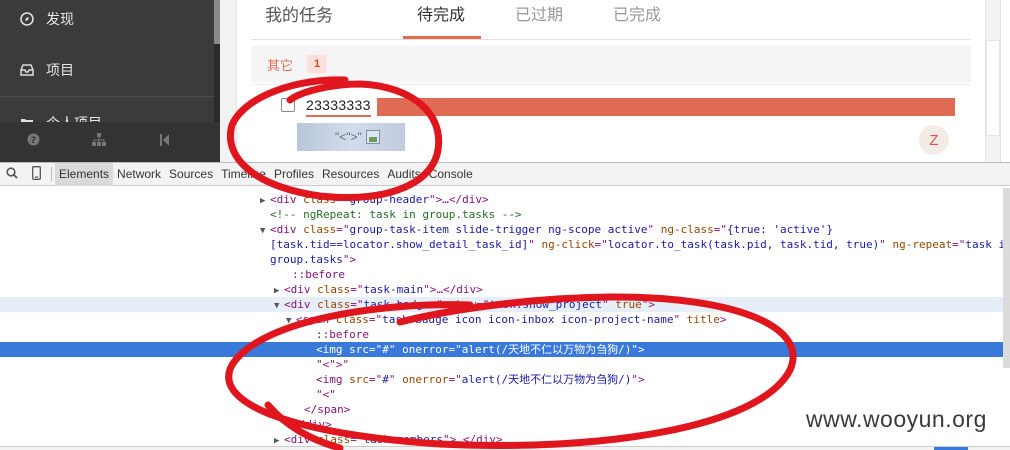  I want to click on sidebar-divider, so click(107, 96).